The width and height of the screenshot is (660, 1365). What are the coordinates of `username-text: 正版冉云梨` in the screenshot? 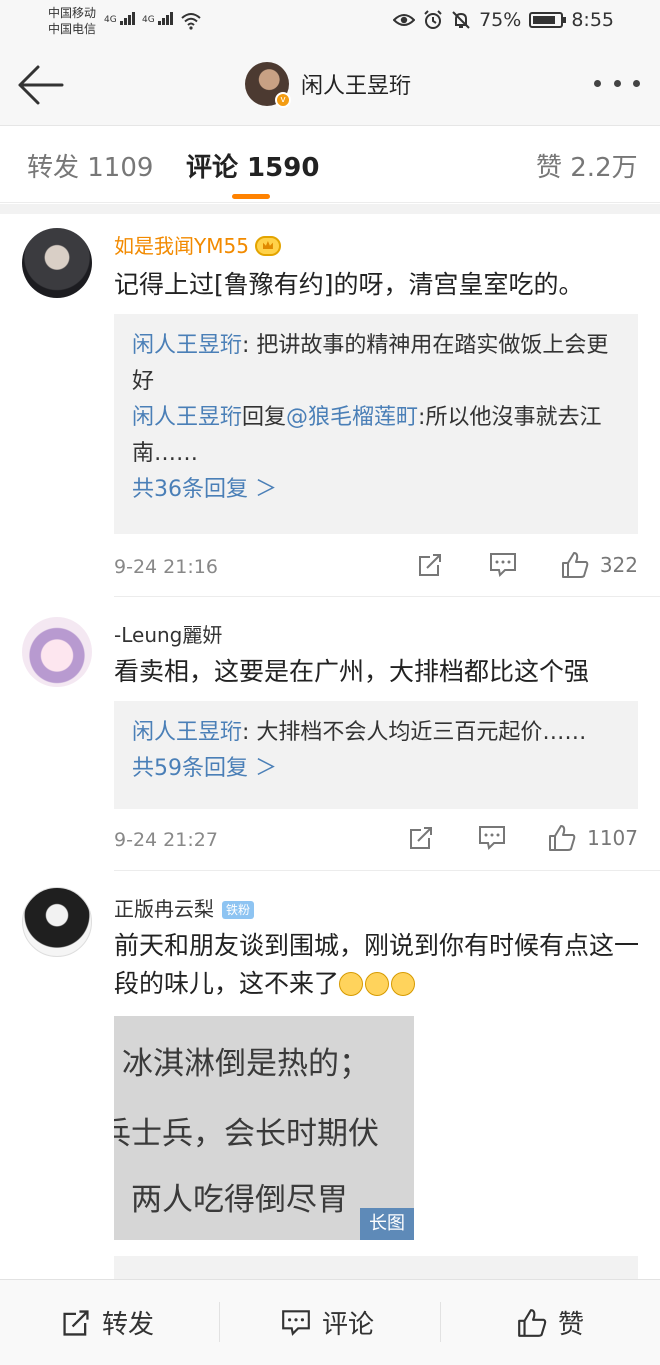 It's located at (164, 909).